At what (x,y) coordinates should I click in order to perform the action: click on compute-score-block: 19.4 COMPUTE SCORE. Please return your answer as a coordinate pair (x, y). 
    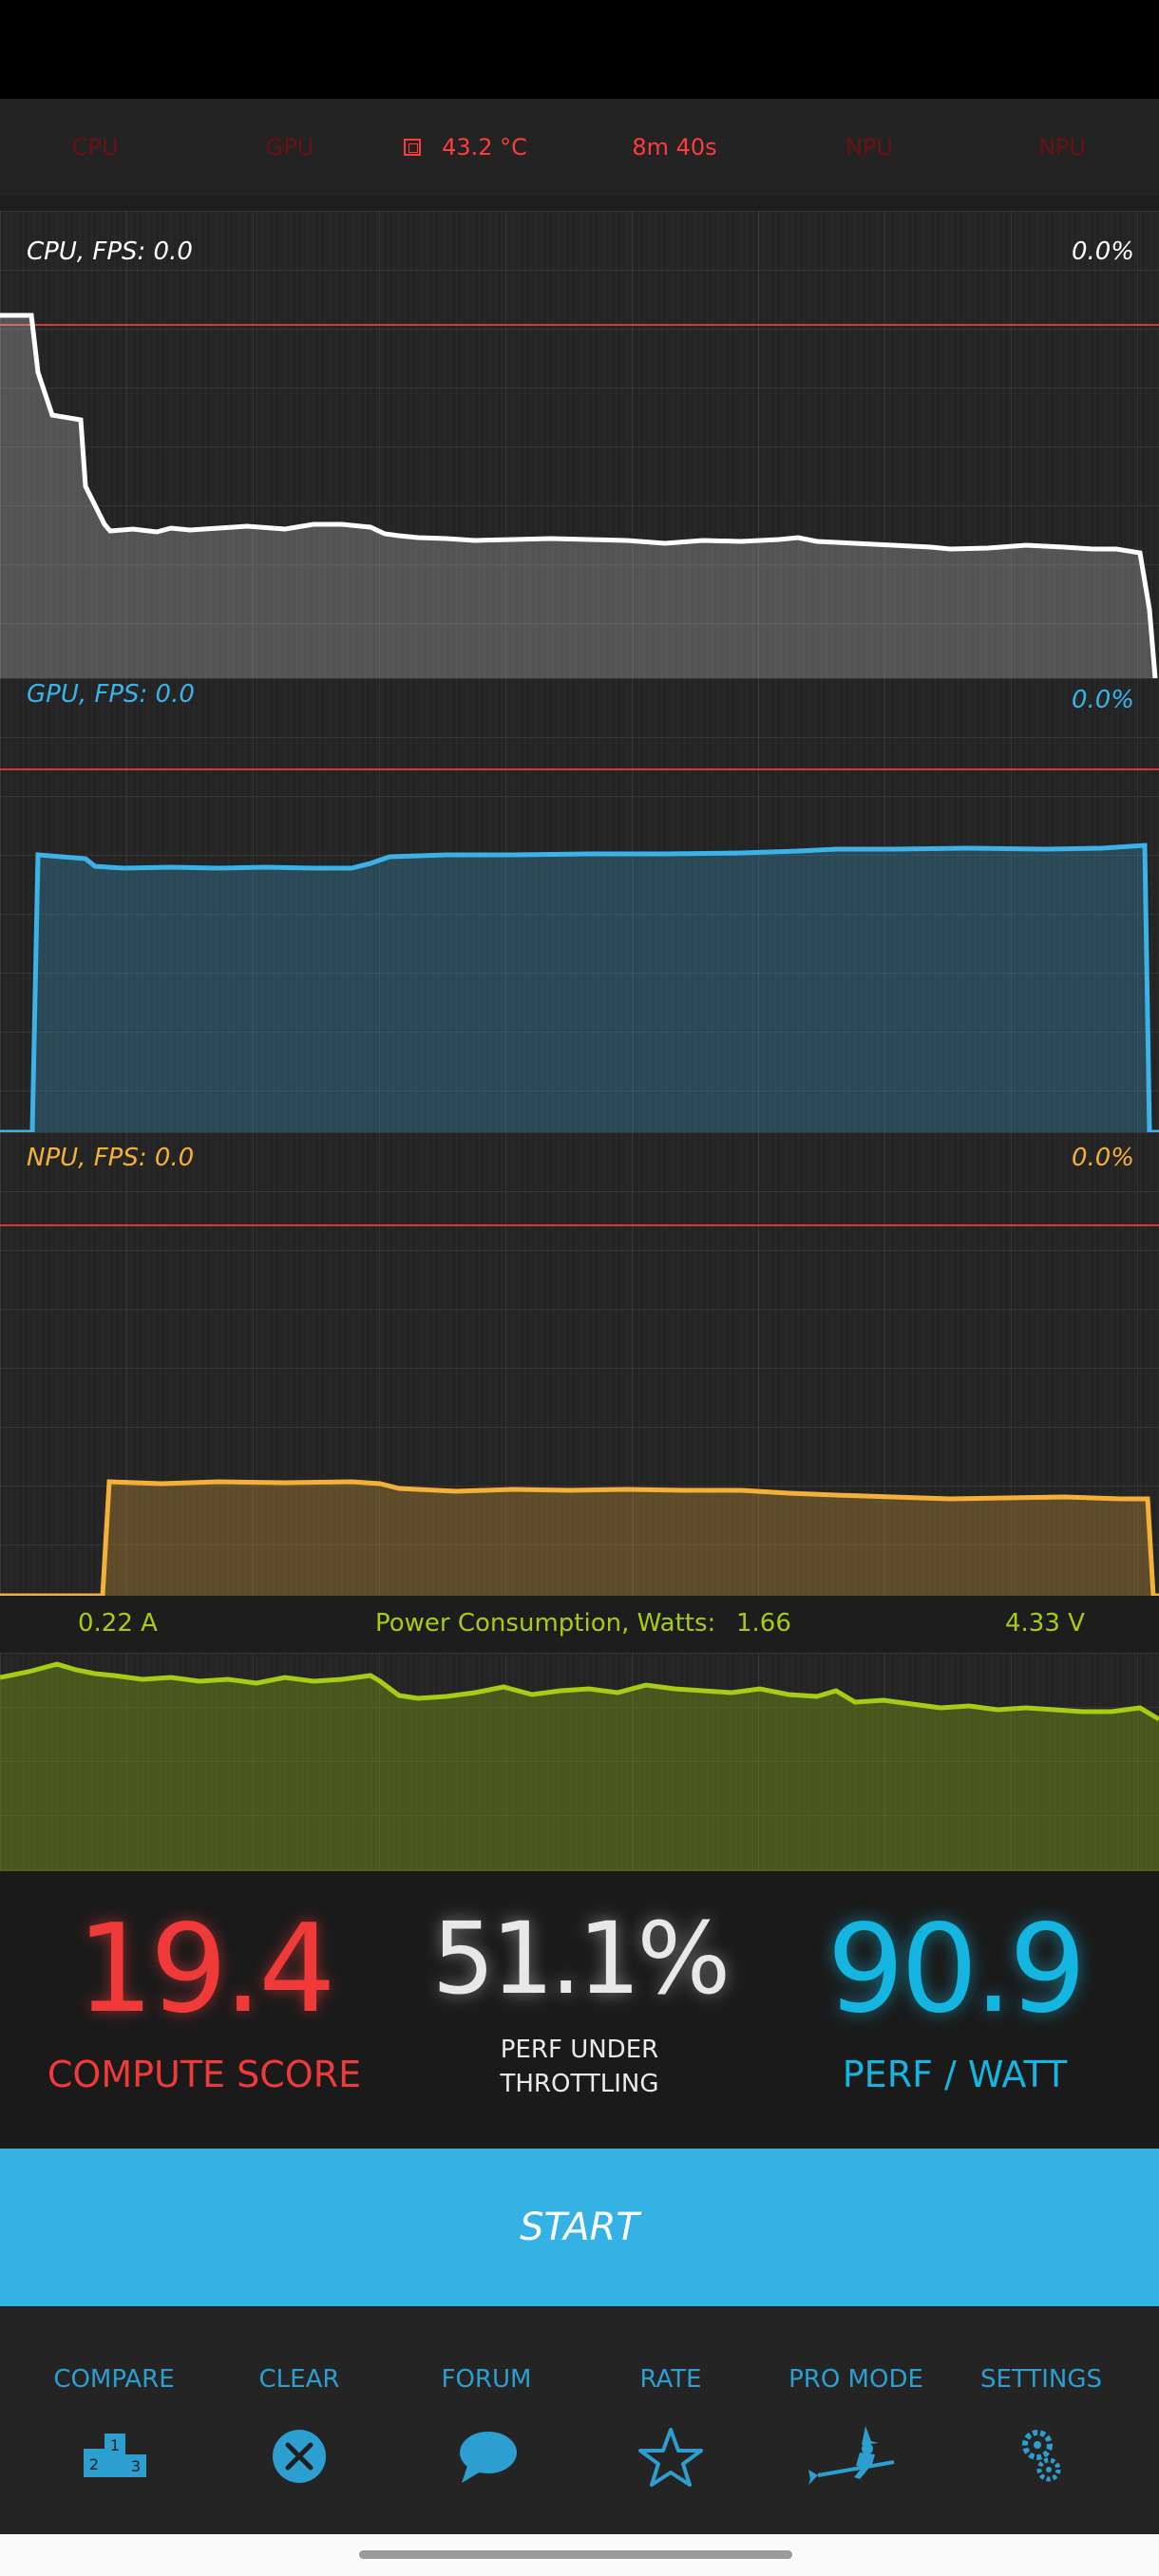
    Looking at the image, I should click on (204, 1997).